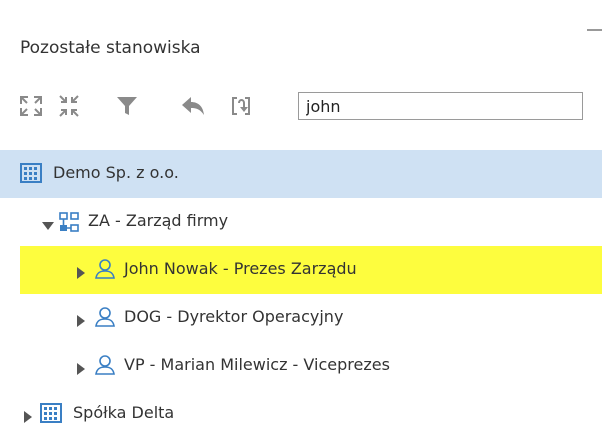 The height and width of the screenshot is (441, 602). I want to click on tree-item-label: John Nowak - Prezes Zarządu, so click(240, 268).